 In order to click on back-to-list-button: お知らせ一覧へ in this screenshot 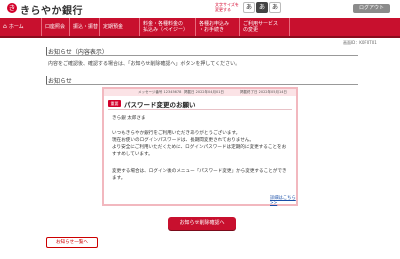, I will do `click(72, 242)`.